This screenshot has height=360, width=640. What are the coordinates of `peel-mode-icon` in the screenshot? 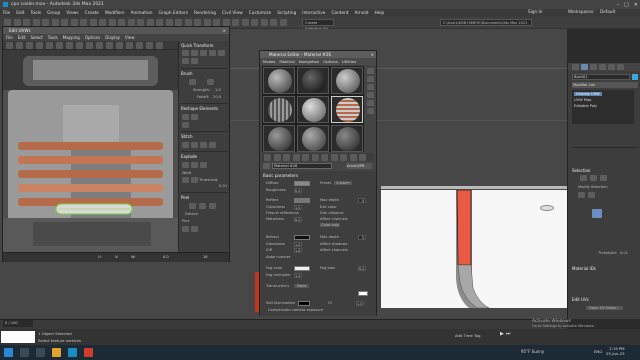 It's located at (202, 206).